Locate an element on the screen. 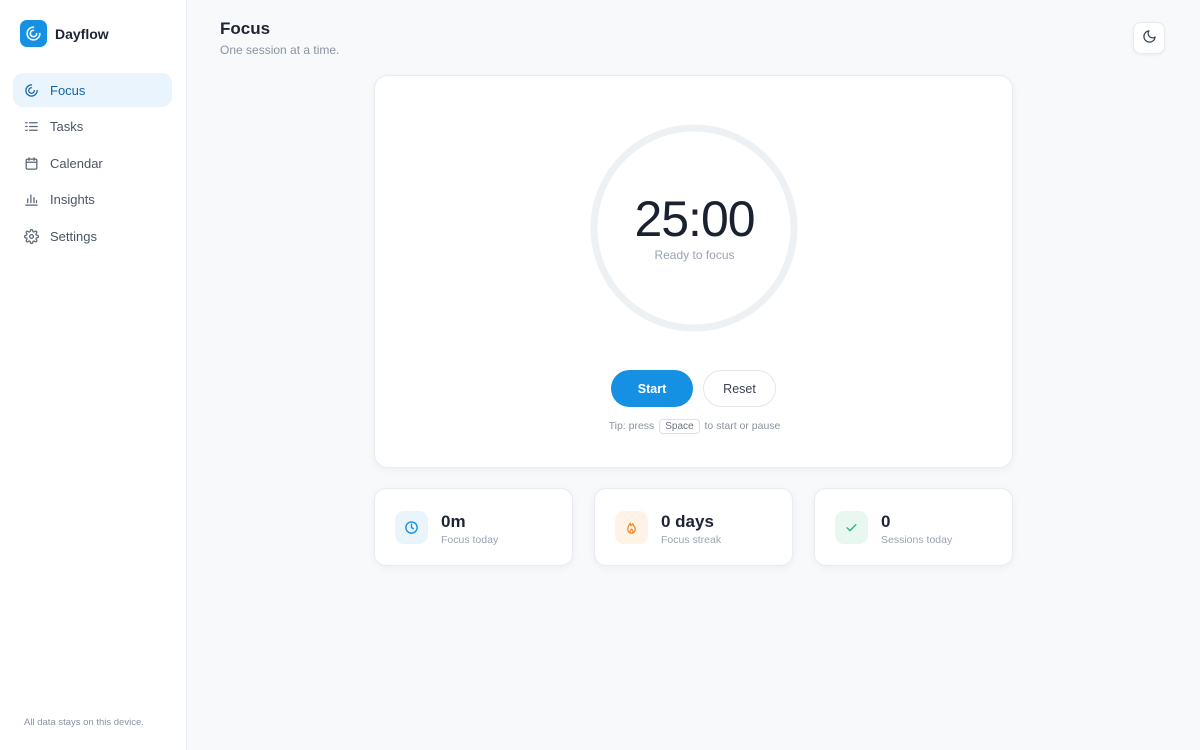  sidebar-item-calendar: Calendar is located at coordinates (92, 163).